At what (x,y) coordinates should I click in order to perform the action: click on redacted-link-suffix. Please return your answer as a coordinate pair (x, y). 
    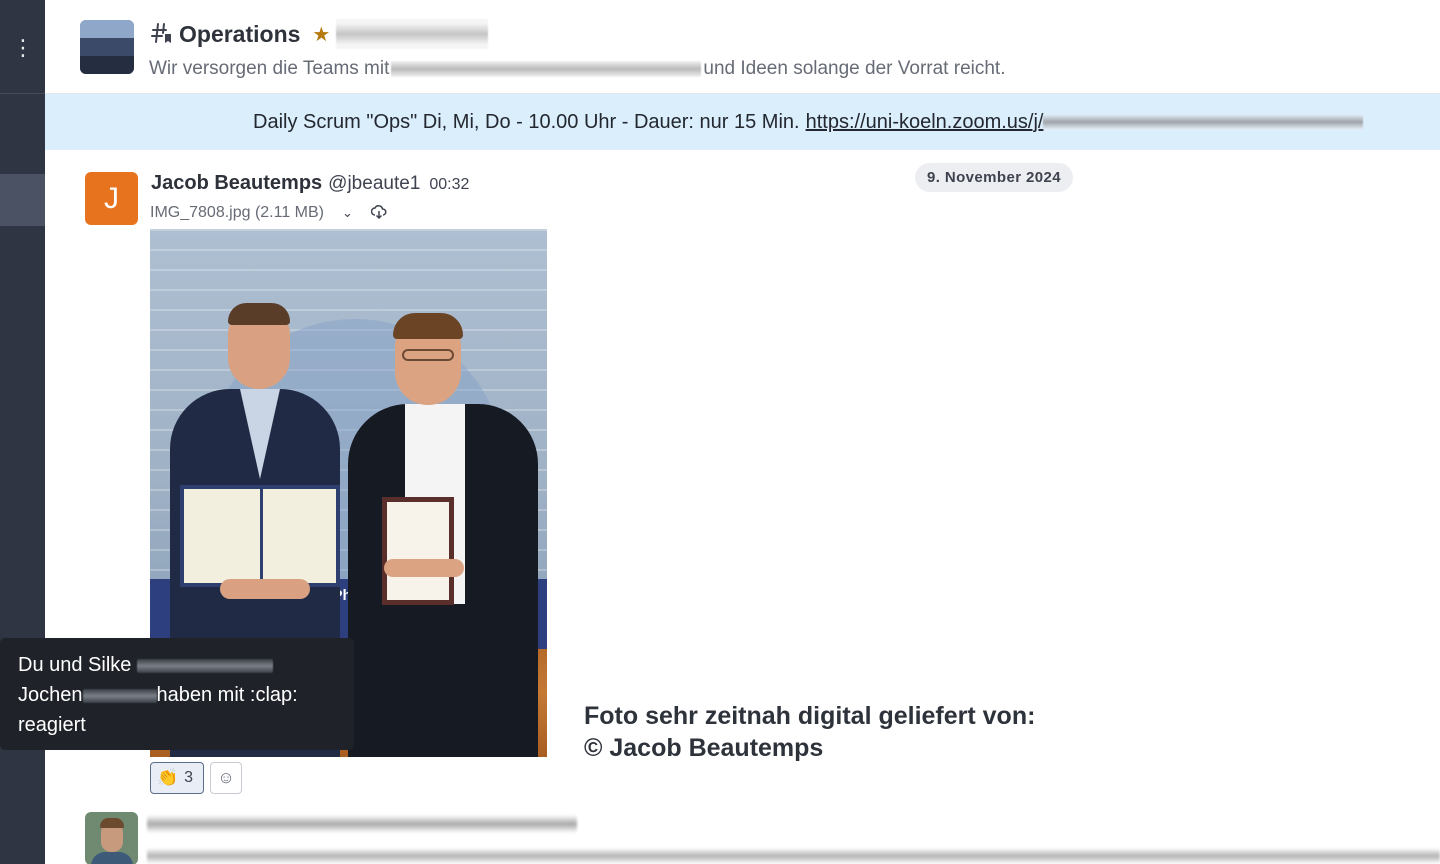
    Looking at the image, I should click on (1203, 122).